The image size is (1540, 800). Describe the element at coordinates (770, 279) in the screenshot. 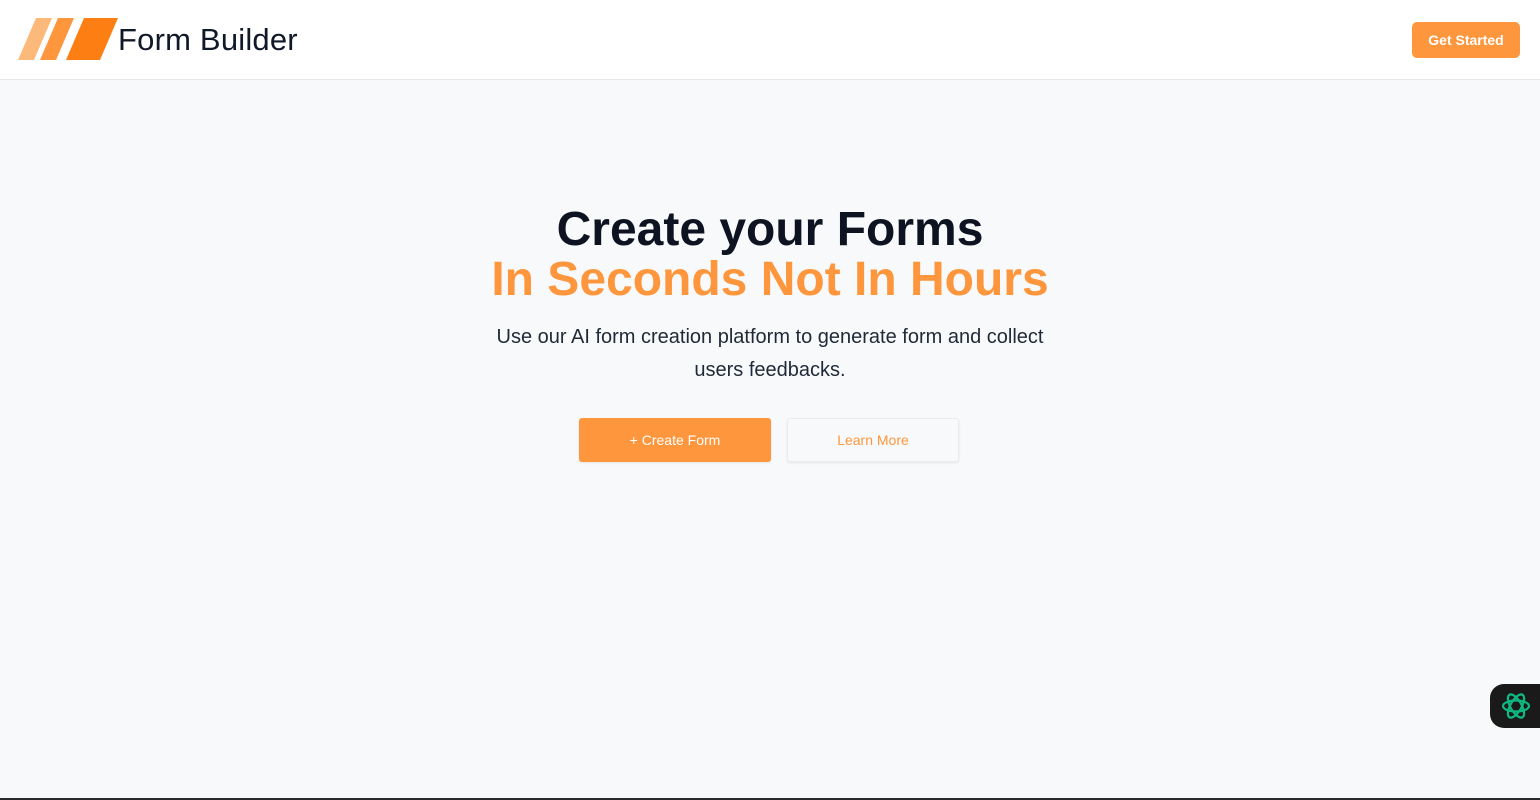

I see `hero-subtitle: In Seconds Not In Hours` at that location.